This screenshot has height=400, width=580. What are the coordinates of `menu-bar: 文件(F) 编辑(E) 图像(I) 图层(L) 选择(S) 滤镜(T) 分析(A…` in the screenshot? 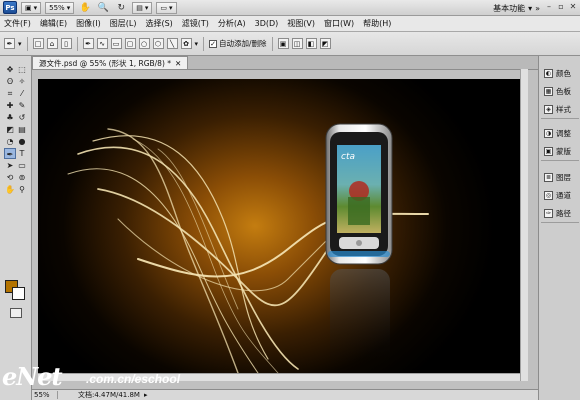 It's located at (290, 24).